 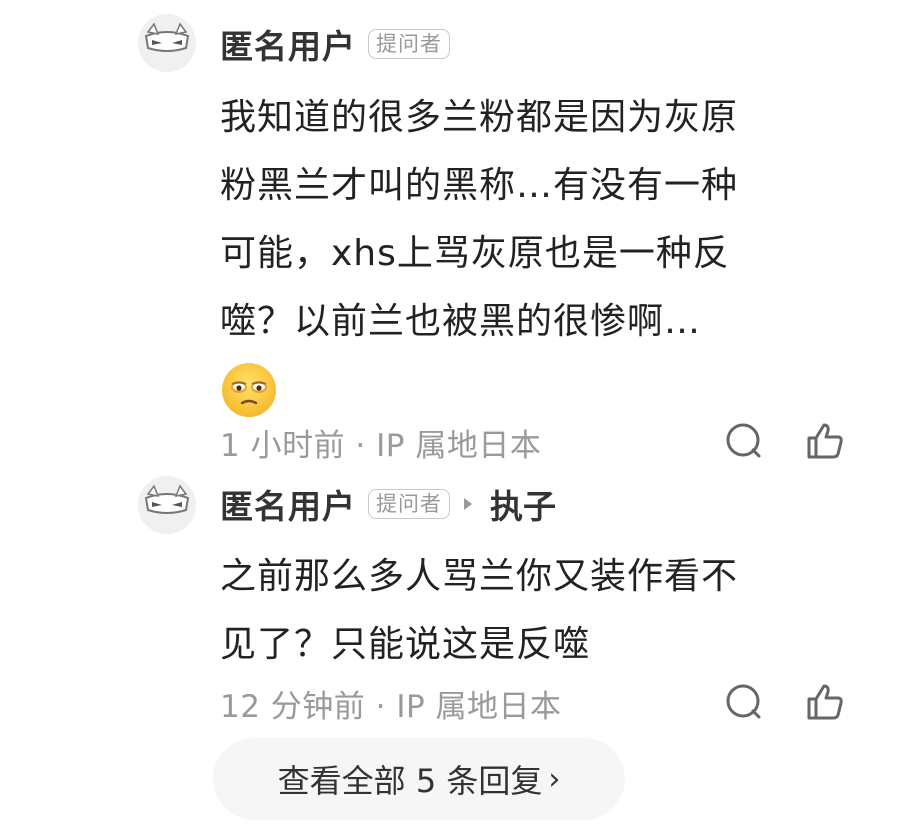 What do you see at coordinates (475, 253) in the screenshot?
I see `content-line: 可能，xhs上骂灰原也是一种反` at bounding box center [475, 253].